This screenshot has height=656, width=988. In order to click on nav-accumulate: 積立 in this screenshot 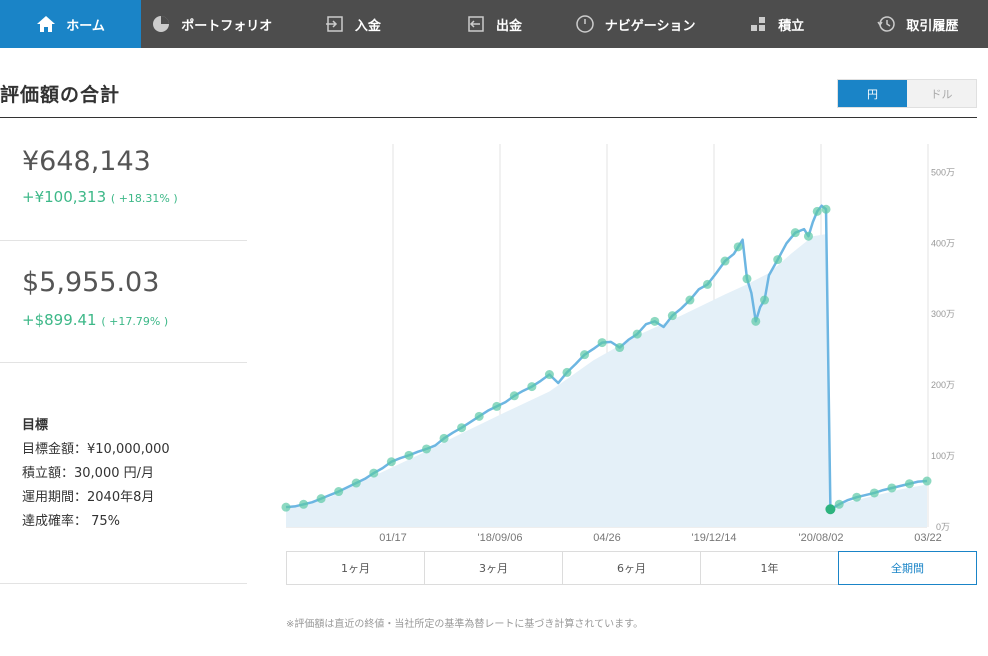, I will do `click(776, 24)`.